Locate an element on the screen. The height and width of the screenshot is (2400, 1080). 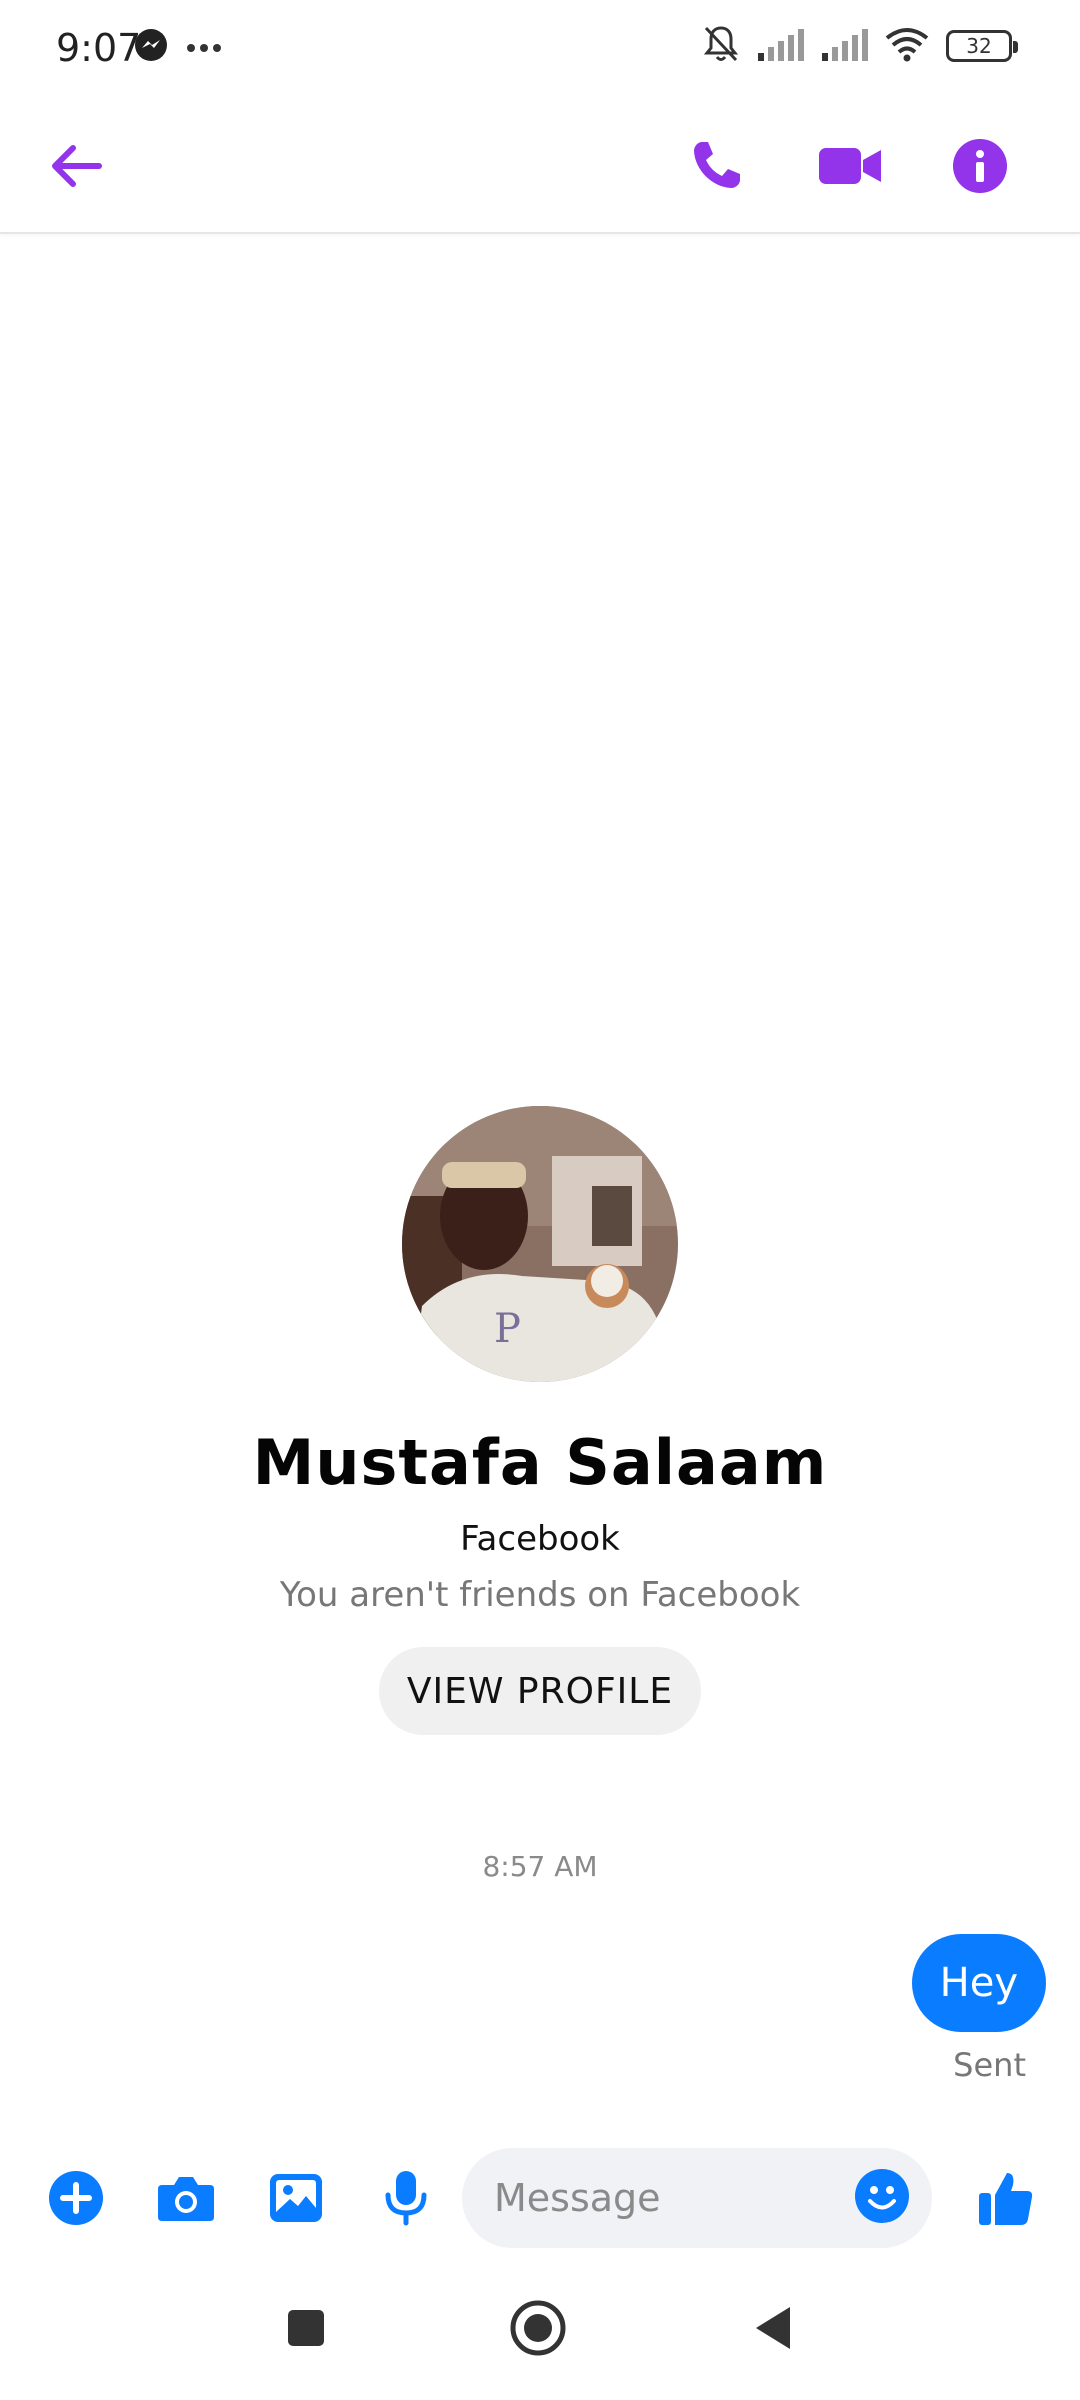
view-profile-button: VIEW PROFILE is located at coordinates (540, 1691).